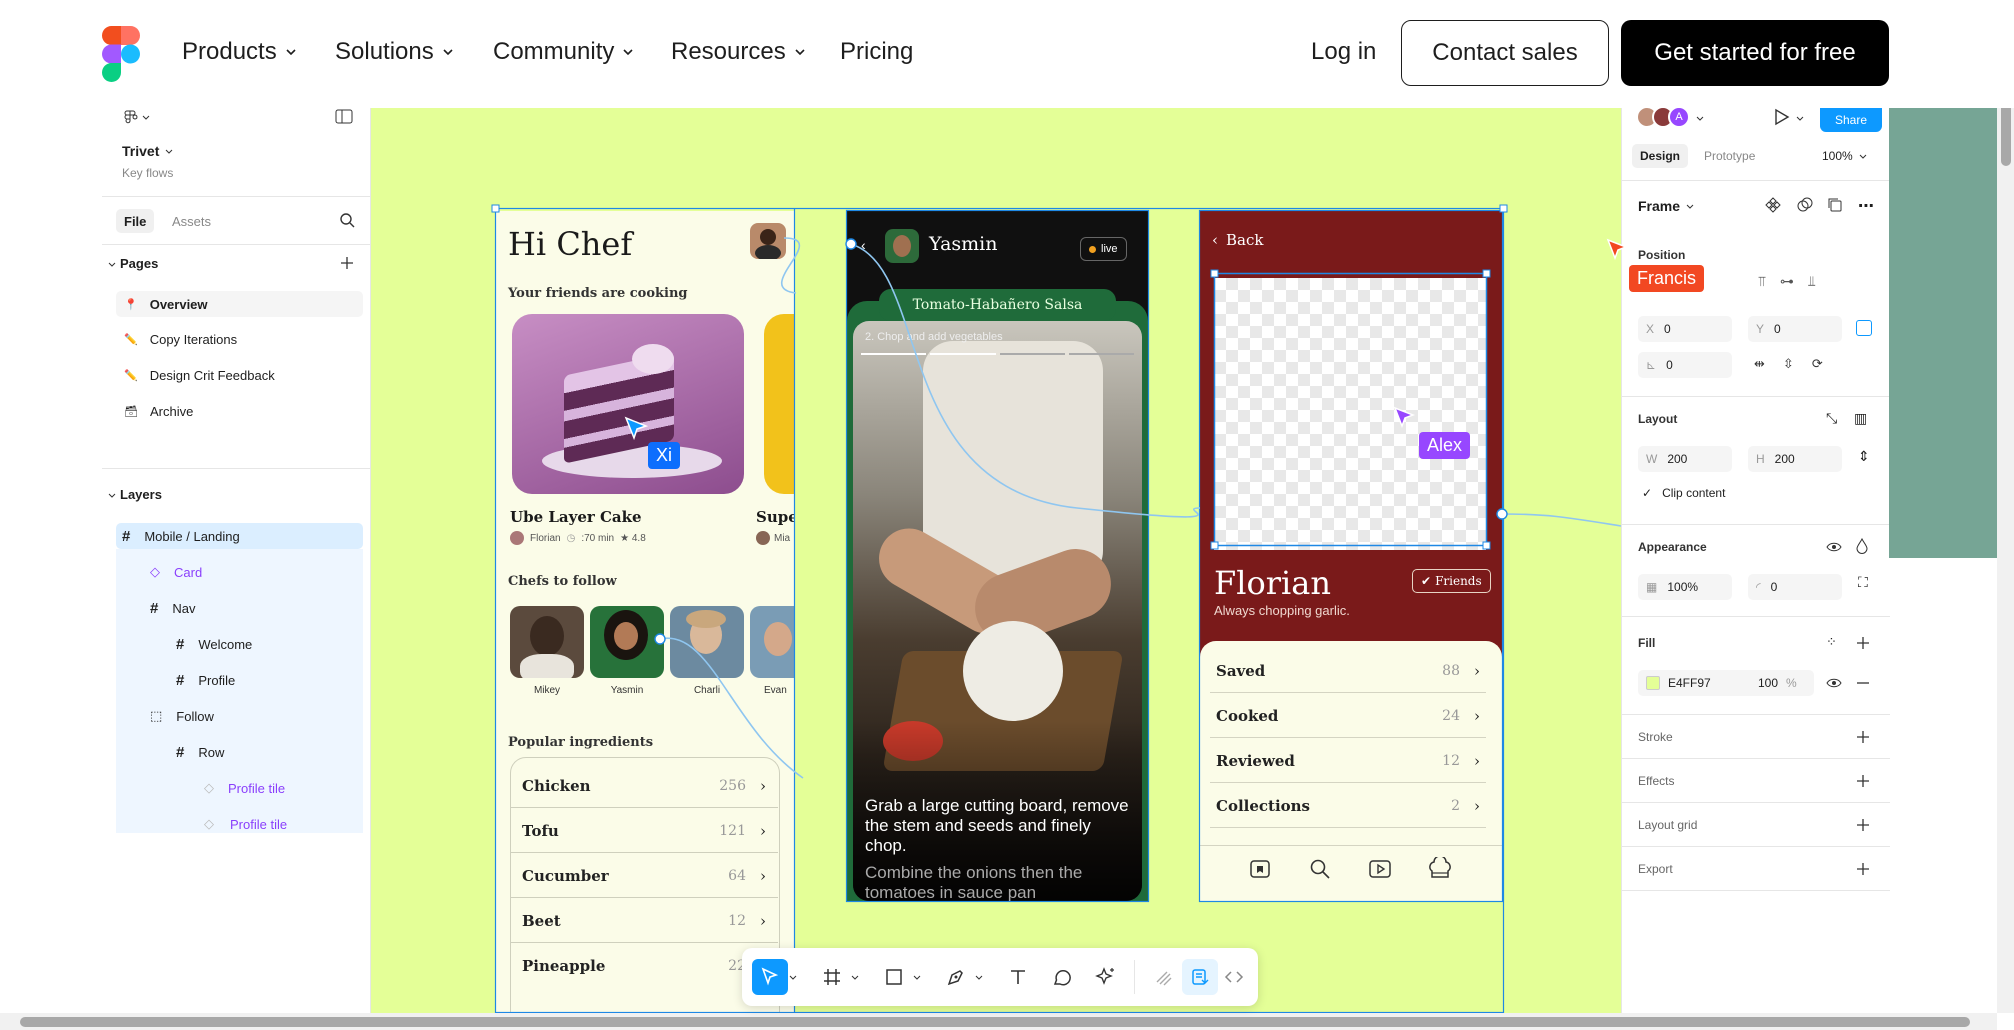 This screenshot has height=1030, width=2014. What do you see at coordinates (1795, 329) in the screenshot?
I see `y-field: Y0` at bounding box center [1795, 329].